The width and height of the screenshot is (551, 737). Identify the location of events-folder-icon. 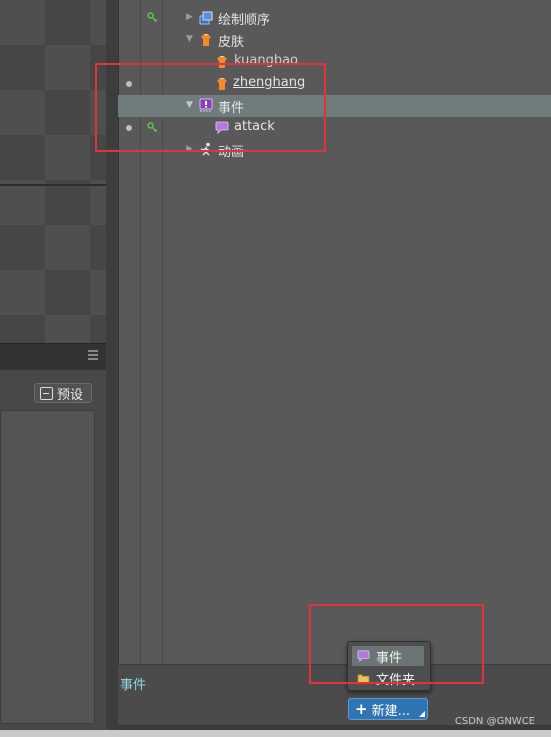
(206, 105).